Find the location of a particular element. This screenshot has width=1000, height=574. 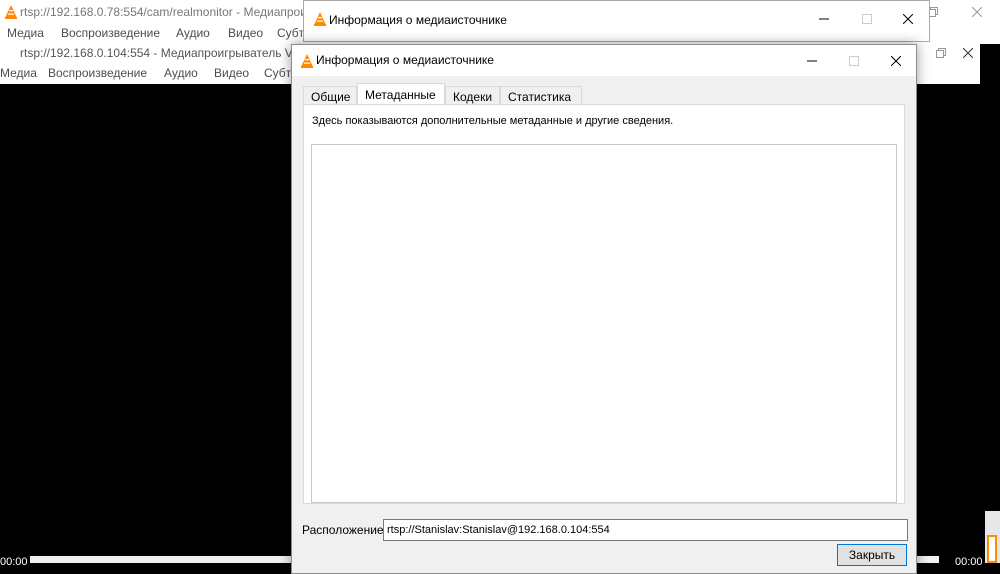

volume-level is located at coordinates (992, 549).